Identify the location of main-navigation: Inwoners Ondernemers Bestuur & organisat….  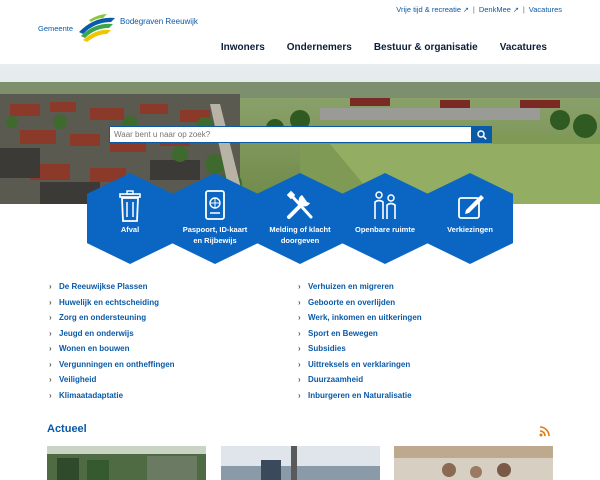
(384, 47).